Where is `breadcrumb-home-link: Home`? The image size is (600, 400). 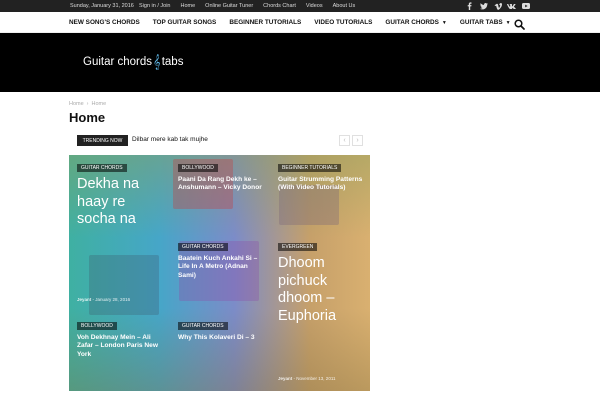 breadcrumb-home-link: Home is located at coordinates (76, 104).